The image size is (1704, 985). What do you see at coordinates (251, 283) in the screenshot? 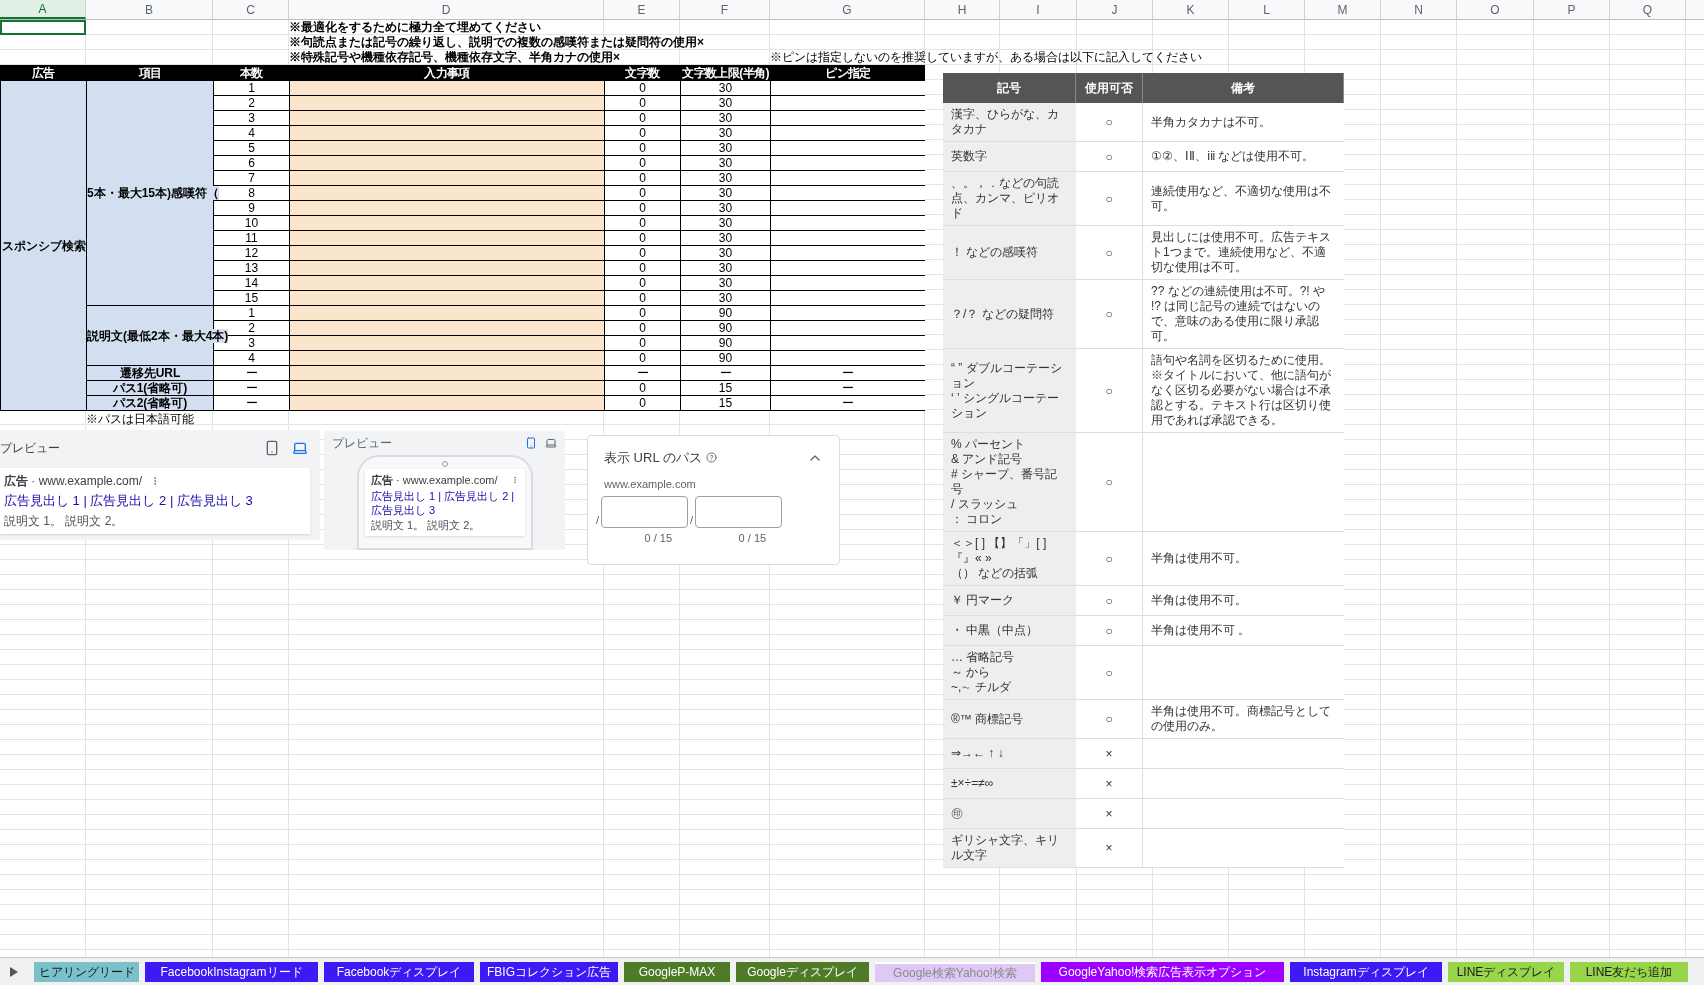
I see `table-cell: 14` at bounding box center [251, 283].